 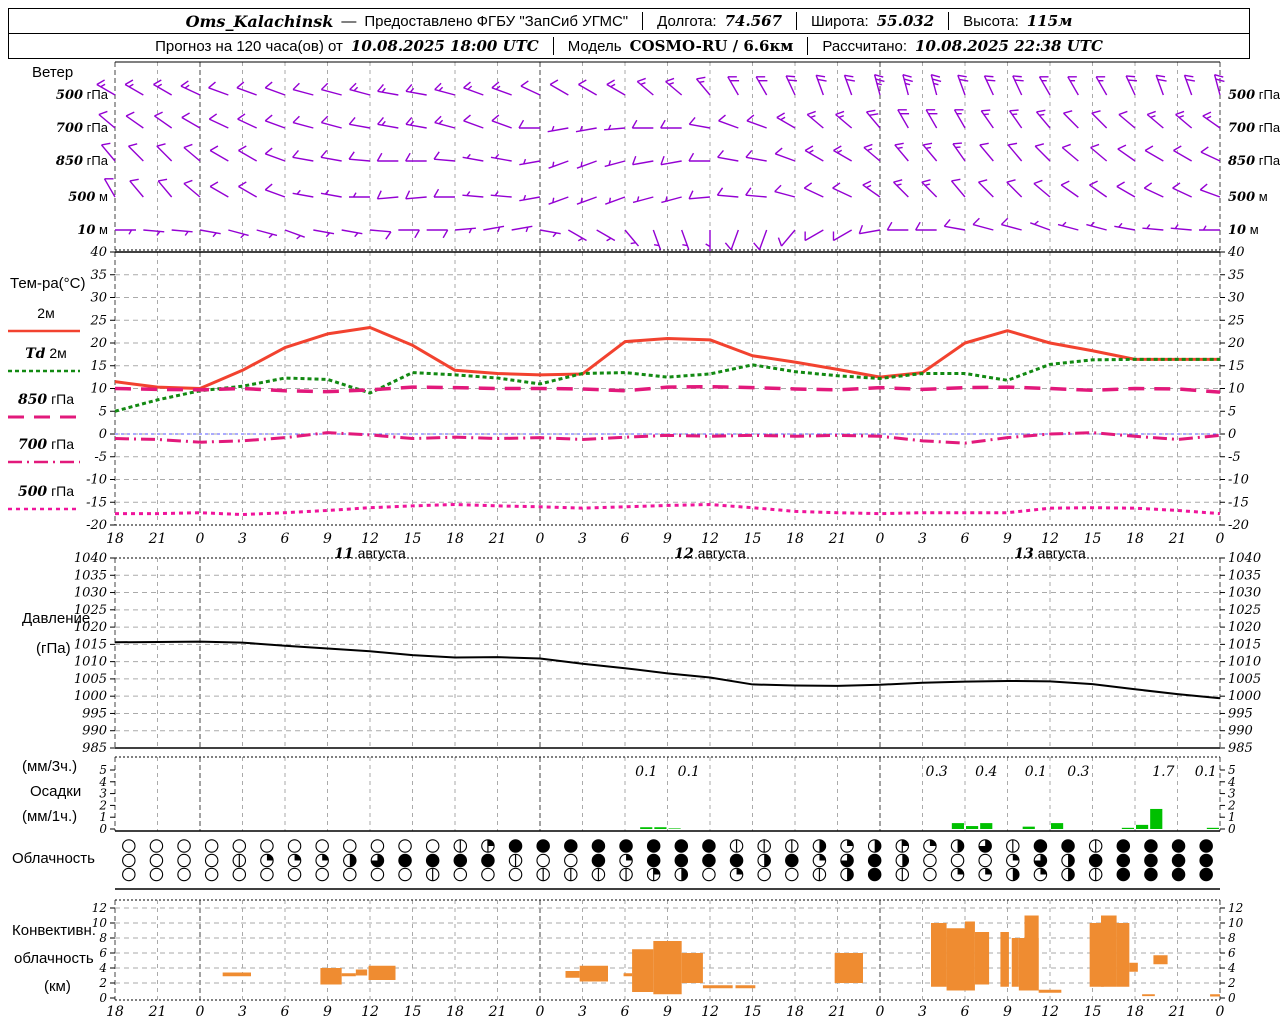 I want to click on cloud-panel-title: Облачность, so click(x=53, y=858).